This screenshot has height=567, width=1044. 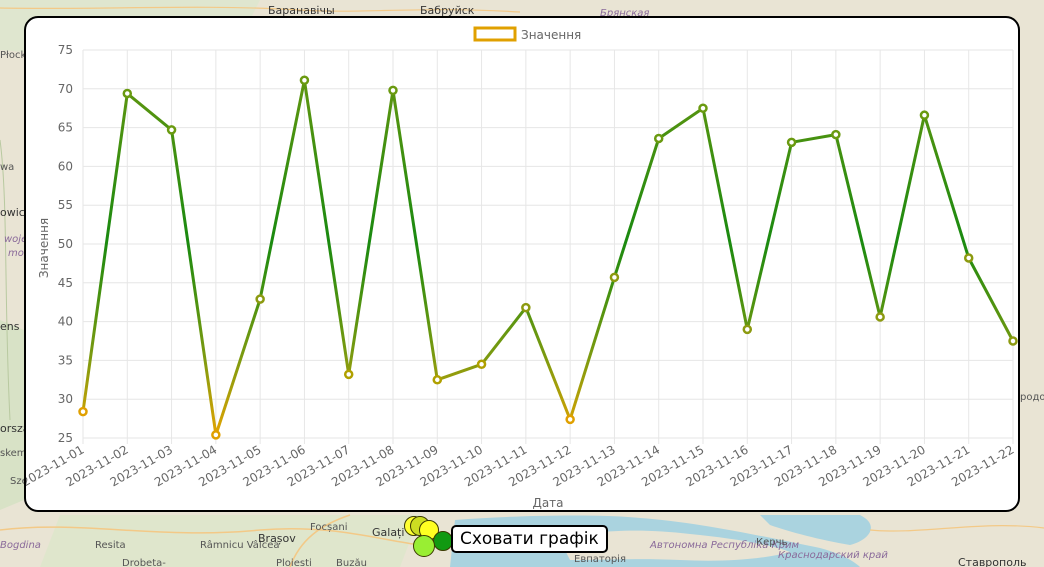 What do you see at coordinates (547, 503) in the screenshot?
I see `x-axis-title: Дата` at bounding box center [547, 503].